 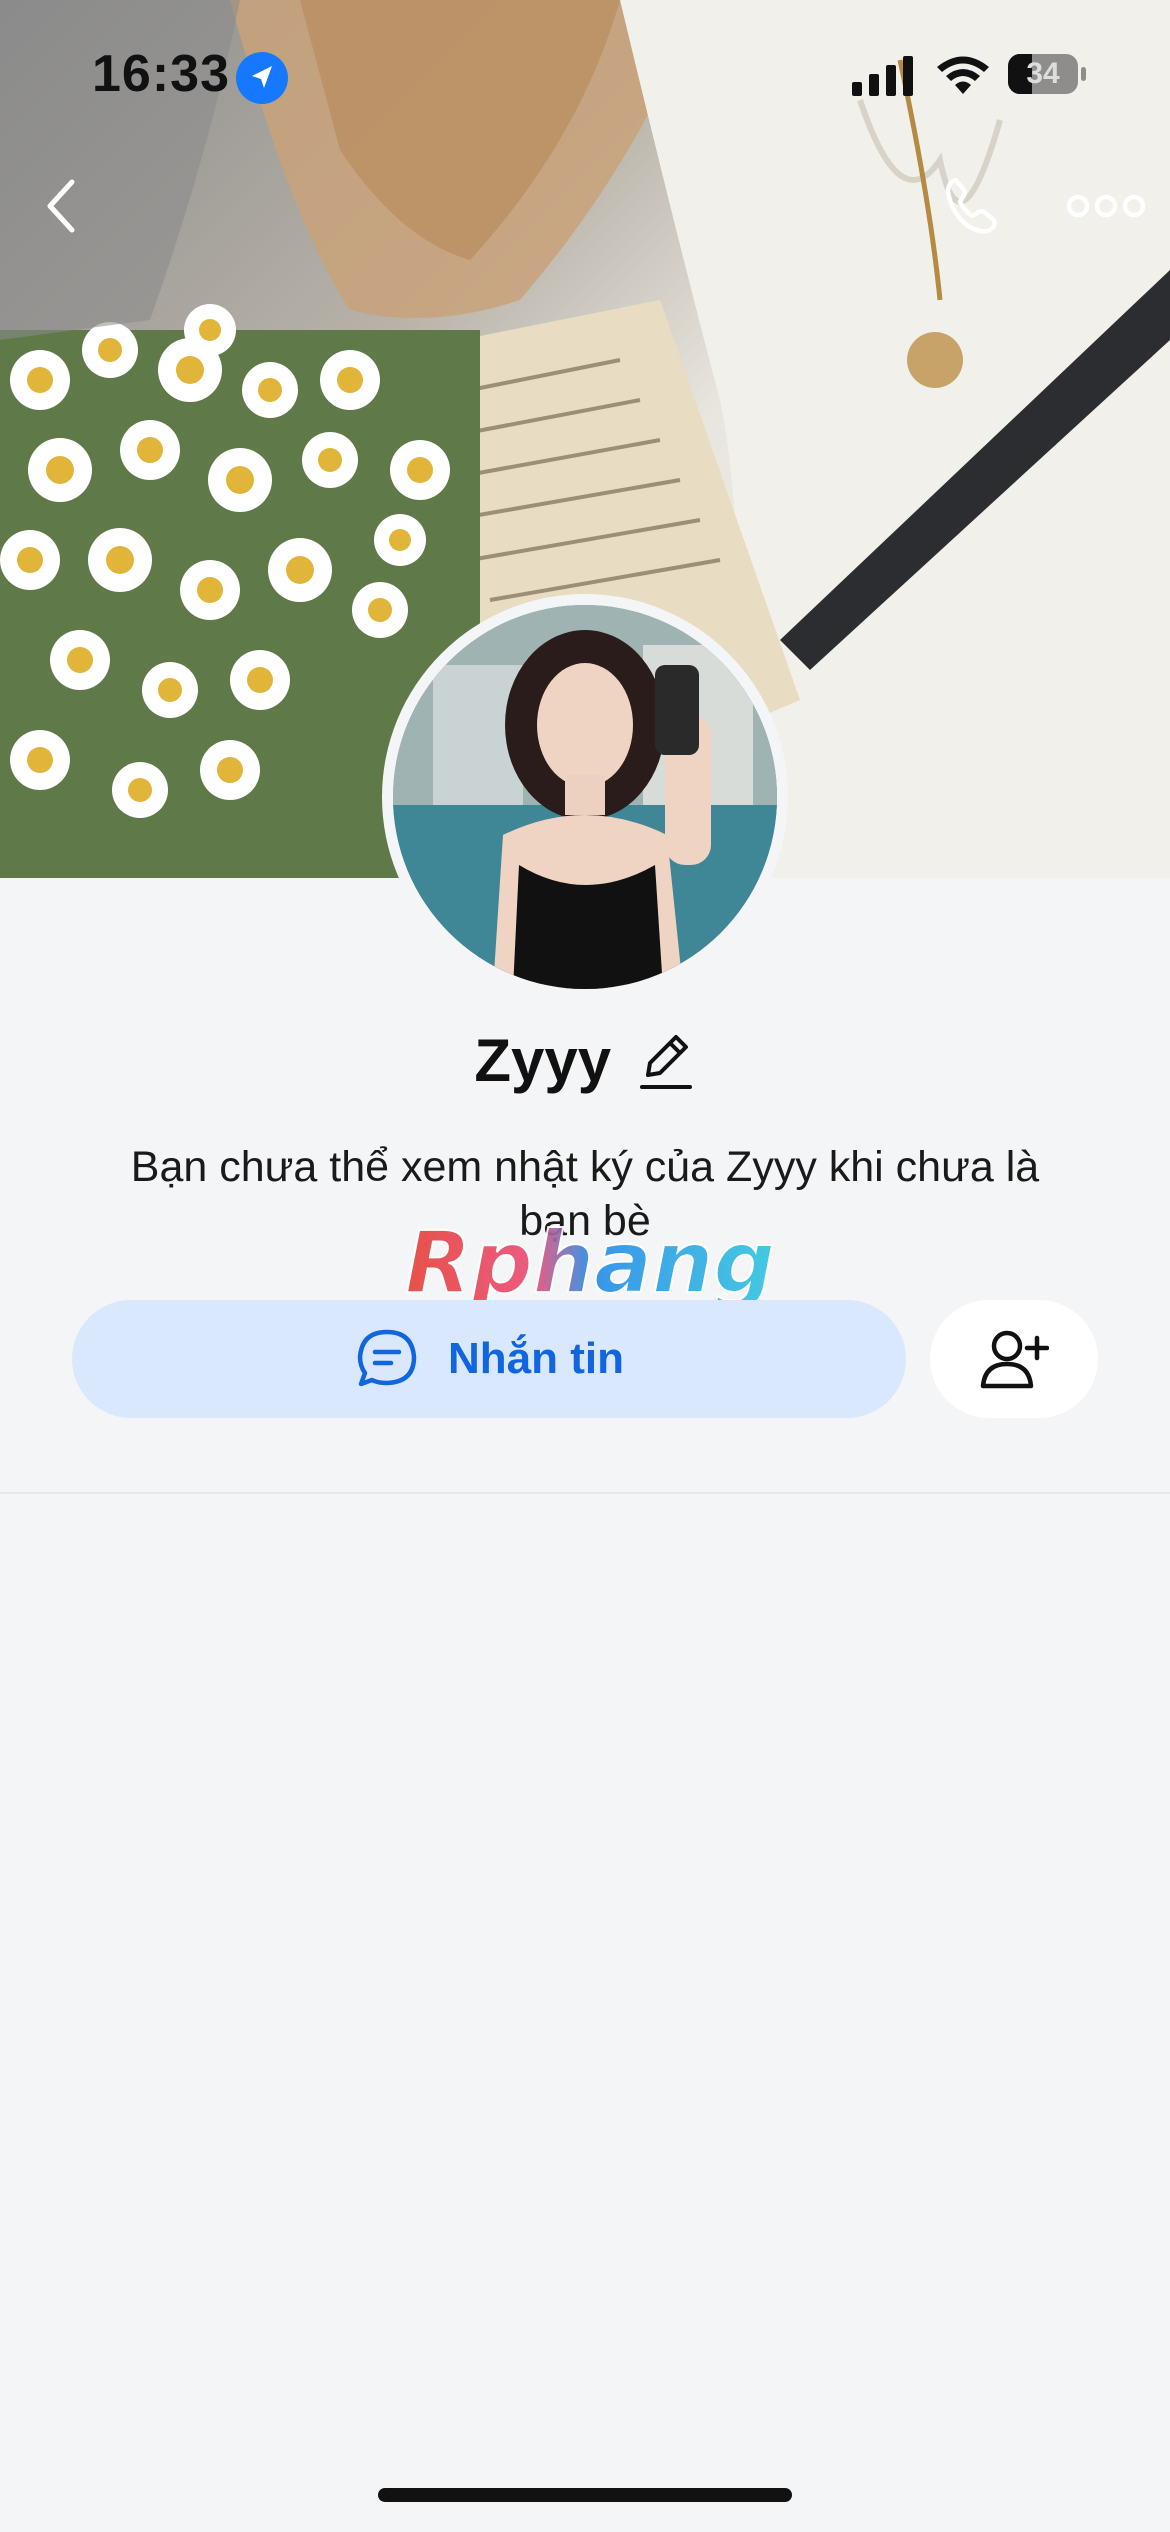 I want to click on pencil-icon, so click(x=666, y=1061).